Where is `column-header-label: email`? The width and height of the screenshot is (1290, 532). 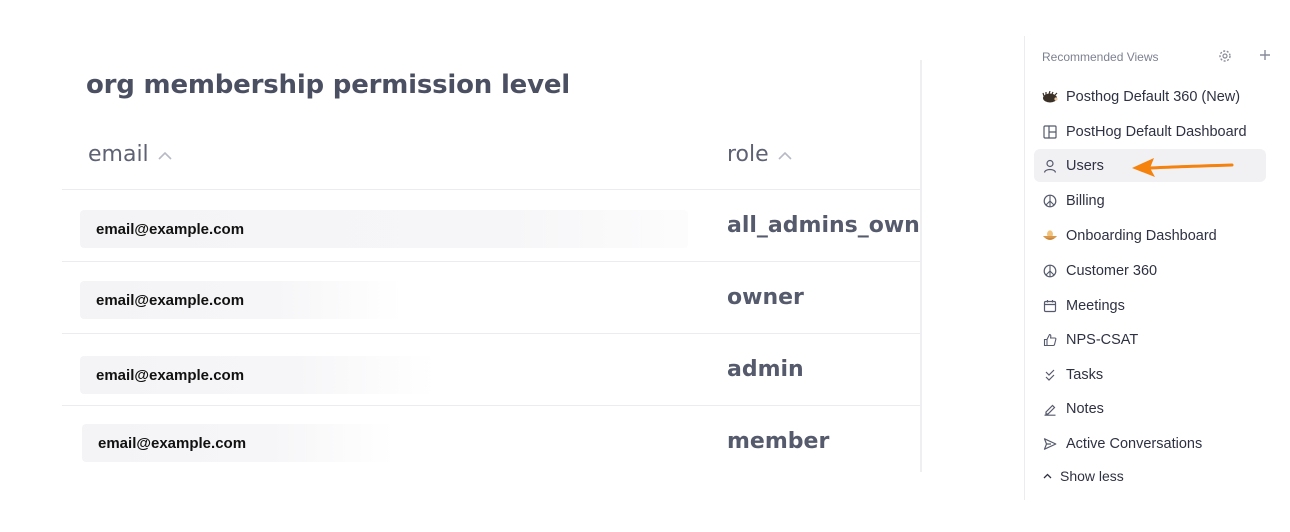
column-header-label: email is located at coordinates (118, 154).